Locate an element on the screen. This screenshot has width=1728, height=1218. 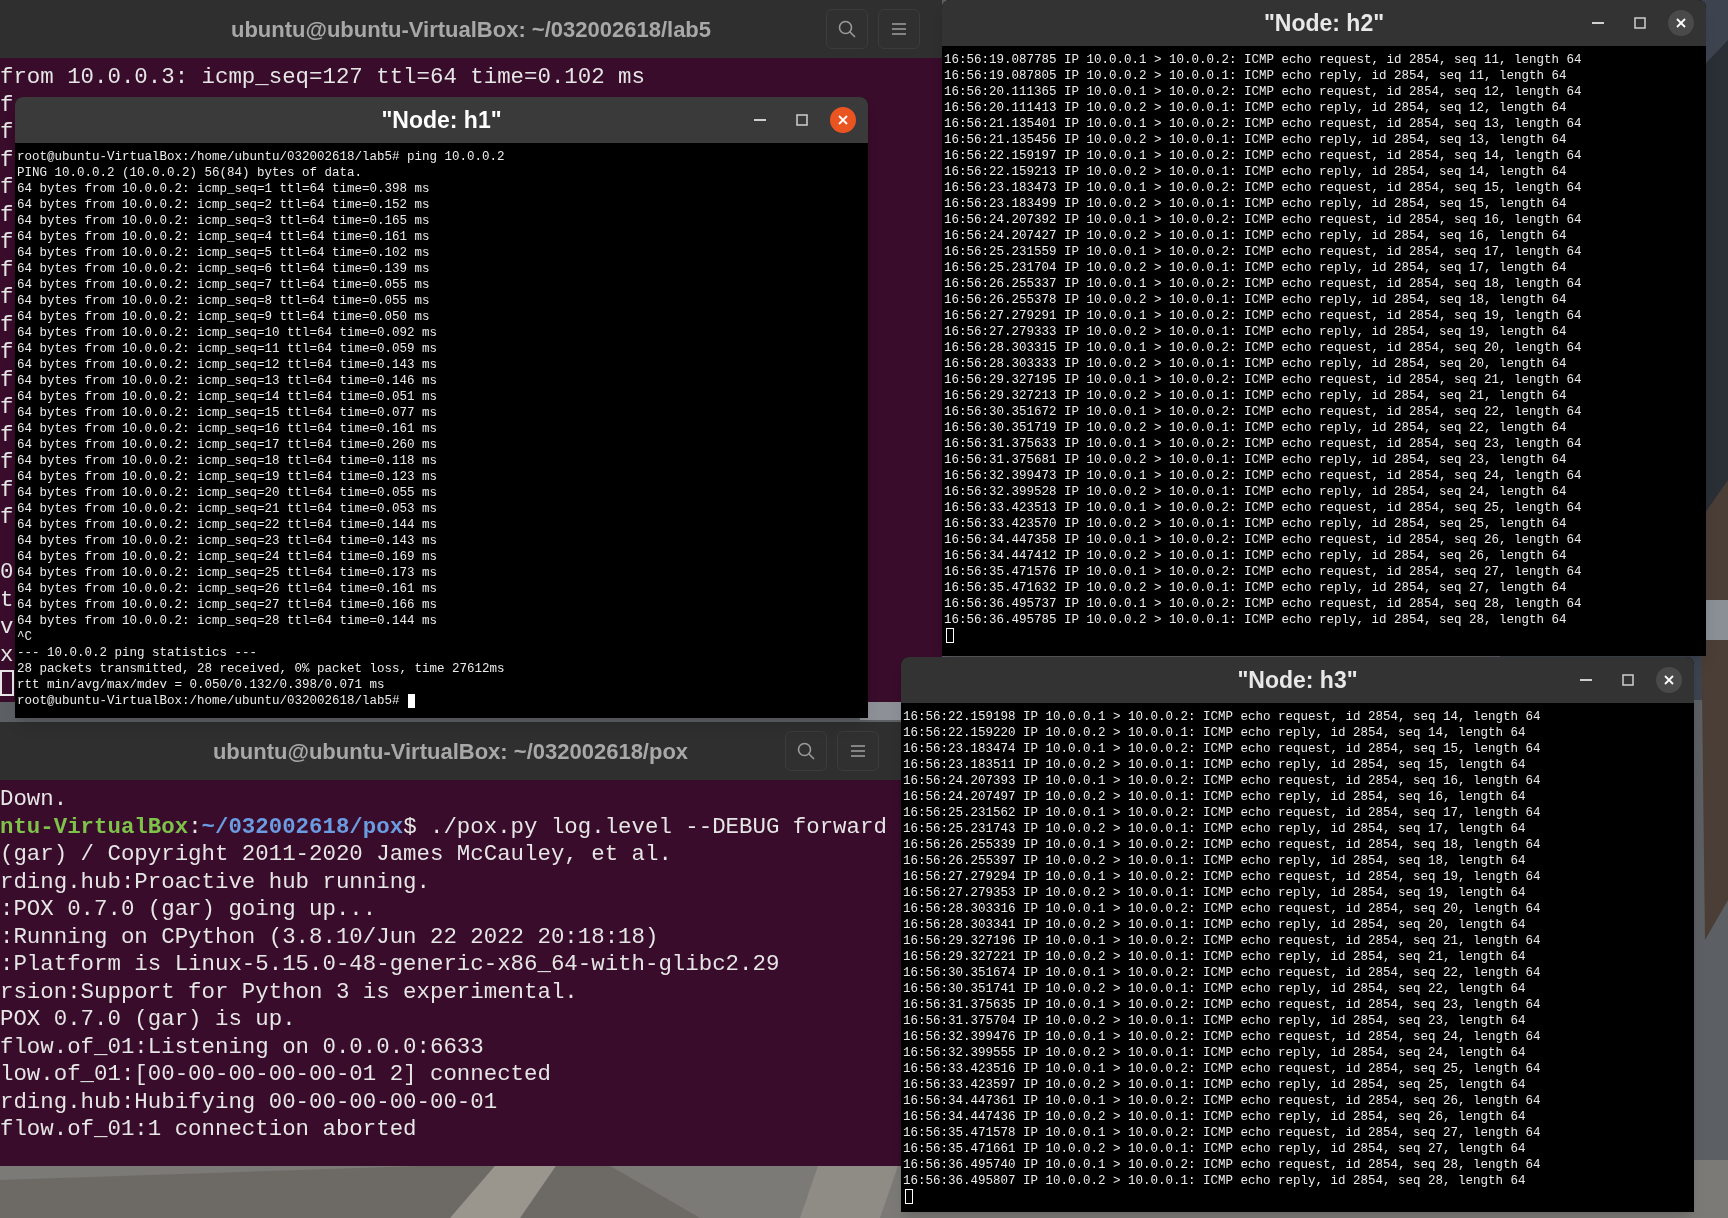
terminal-line: 16:56:29.327213 IP 10.0.0.2 > 10.0.0.1: ICMP echo reply, id 2854, seq 21, length 64 is located at coordinates (1255, 396).